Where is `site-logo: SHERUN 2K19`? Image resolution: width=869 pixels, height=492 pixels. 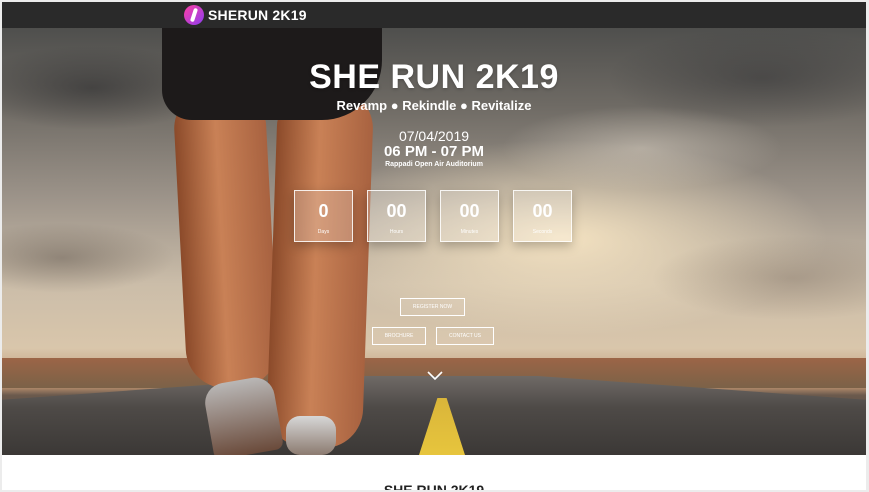
site-logo: SHERUN 2K19 is located at coordinates (245, 15).